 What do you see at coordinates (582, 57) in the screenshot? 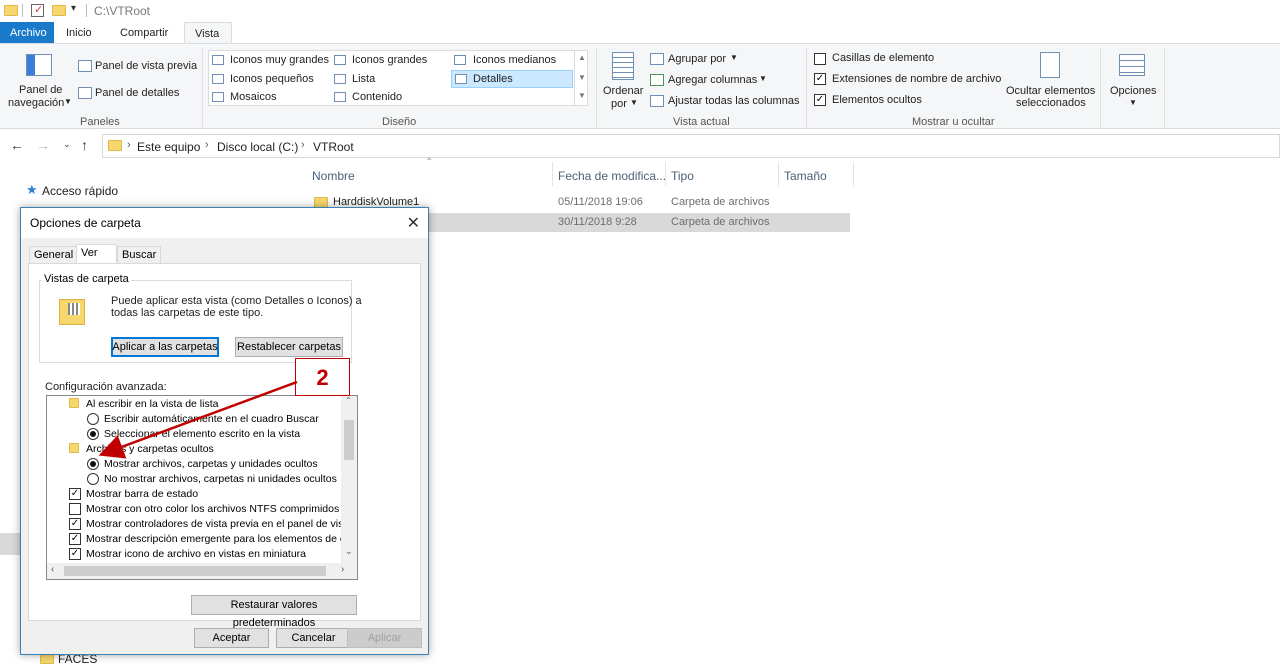
I see `chevron-up-icon: ▲` at bounding box center [582, 57].